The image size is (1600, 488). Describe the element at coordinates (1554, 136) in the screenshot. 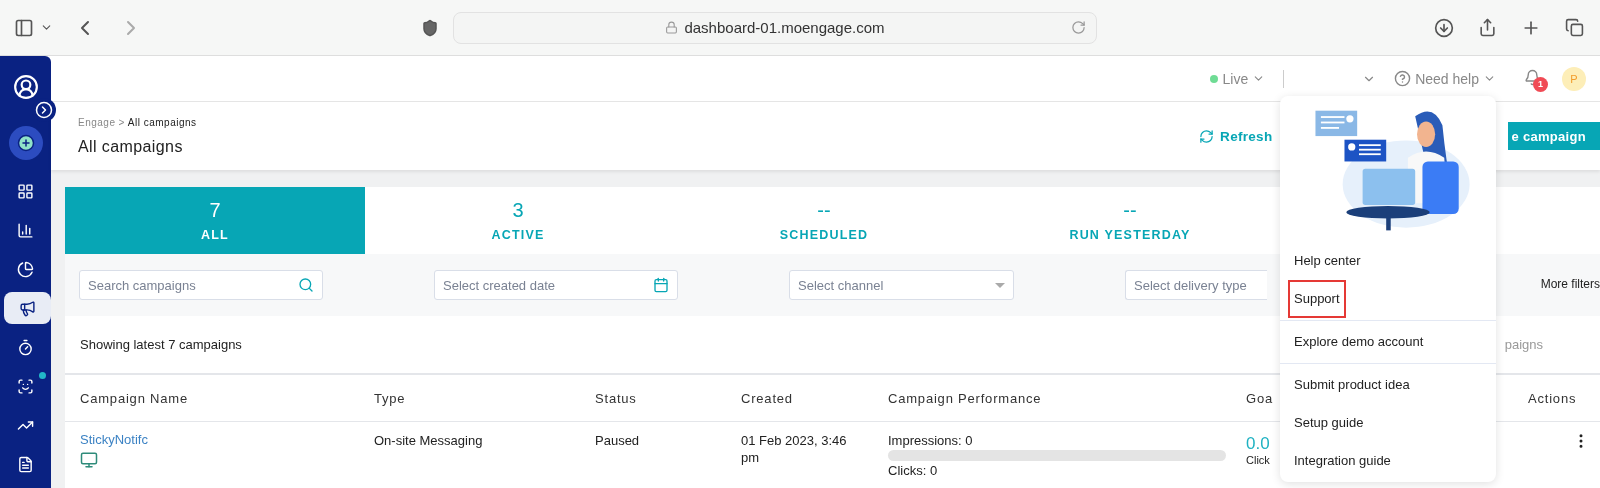

I see `create-campaign-button: e campaign` at that location.